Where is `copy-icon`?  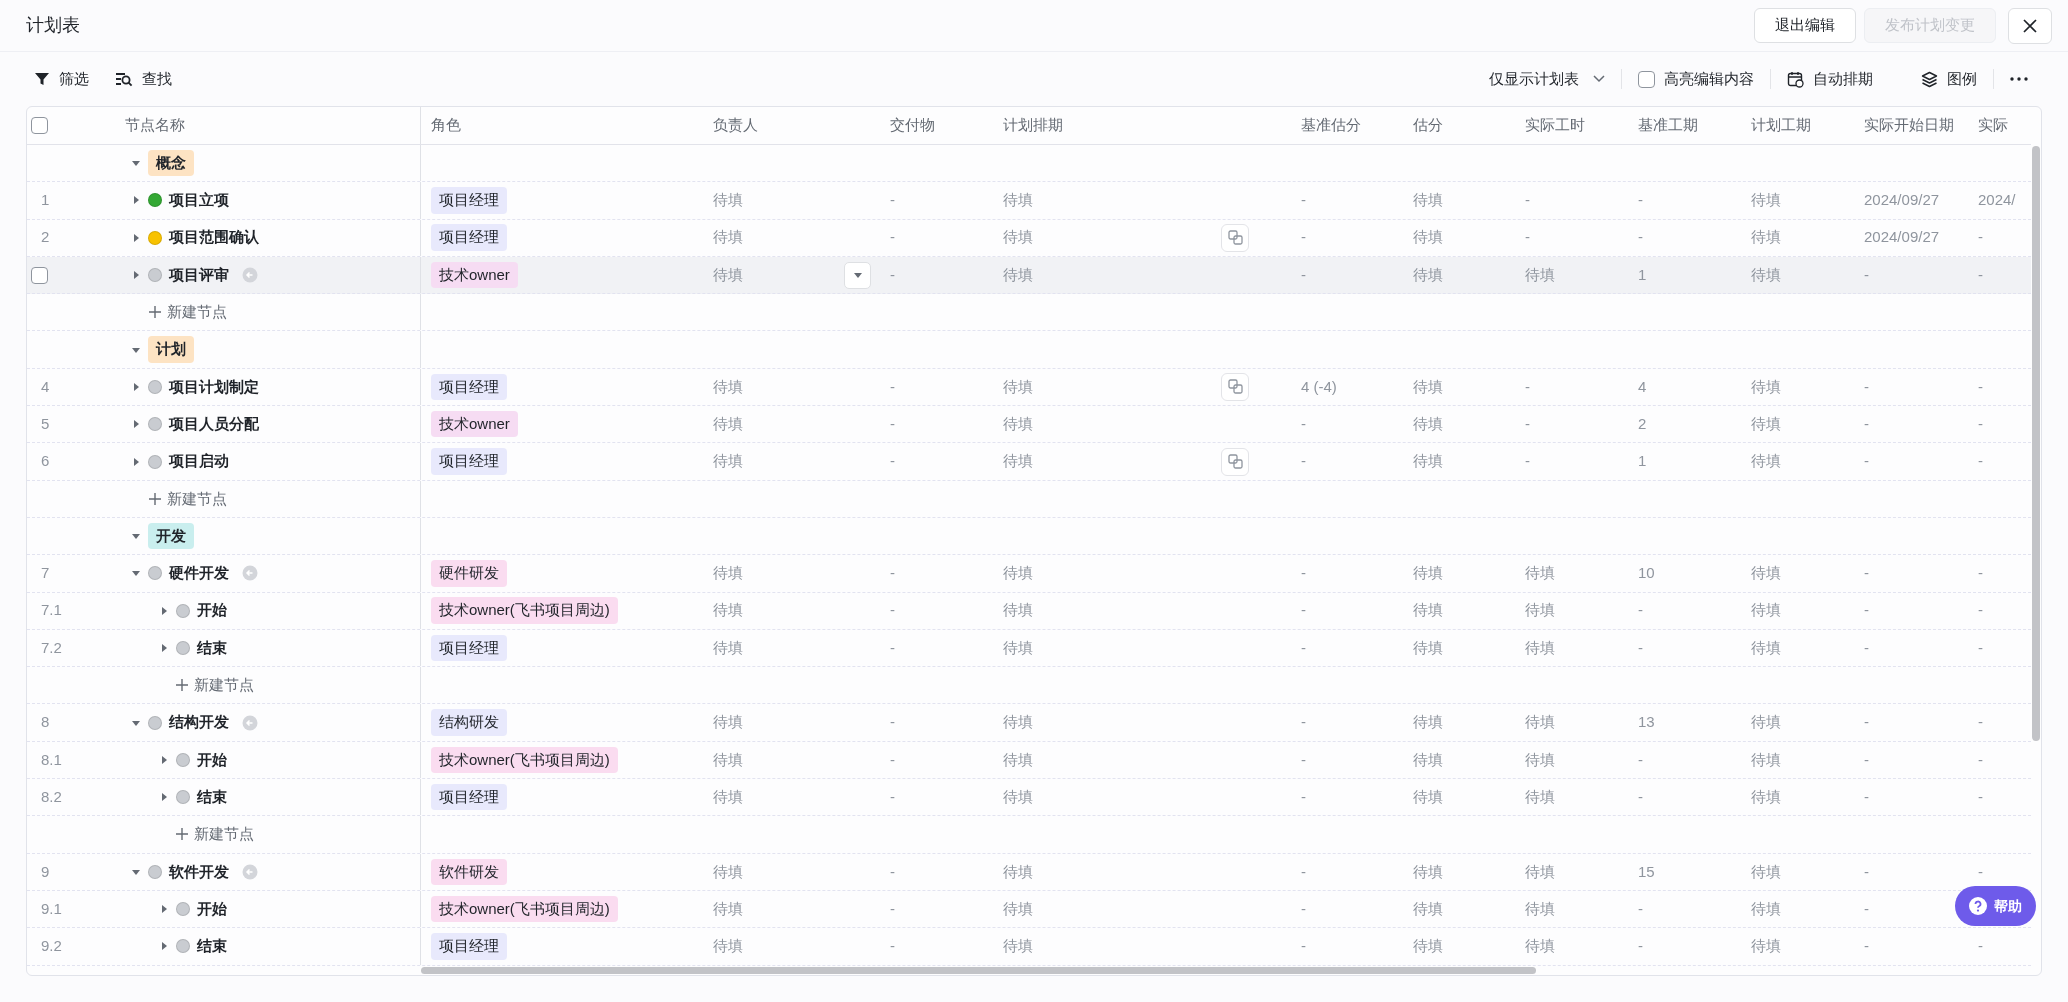
copy-icon is located at coordinates (1235, 238).